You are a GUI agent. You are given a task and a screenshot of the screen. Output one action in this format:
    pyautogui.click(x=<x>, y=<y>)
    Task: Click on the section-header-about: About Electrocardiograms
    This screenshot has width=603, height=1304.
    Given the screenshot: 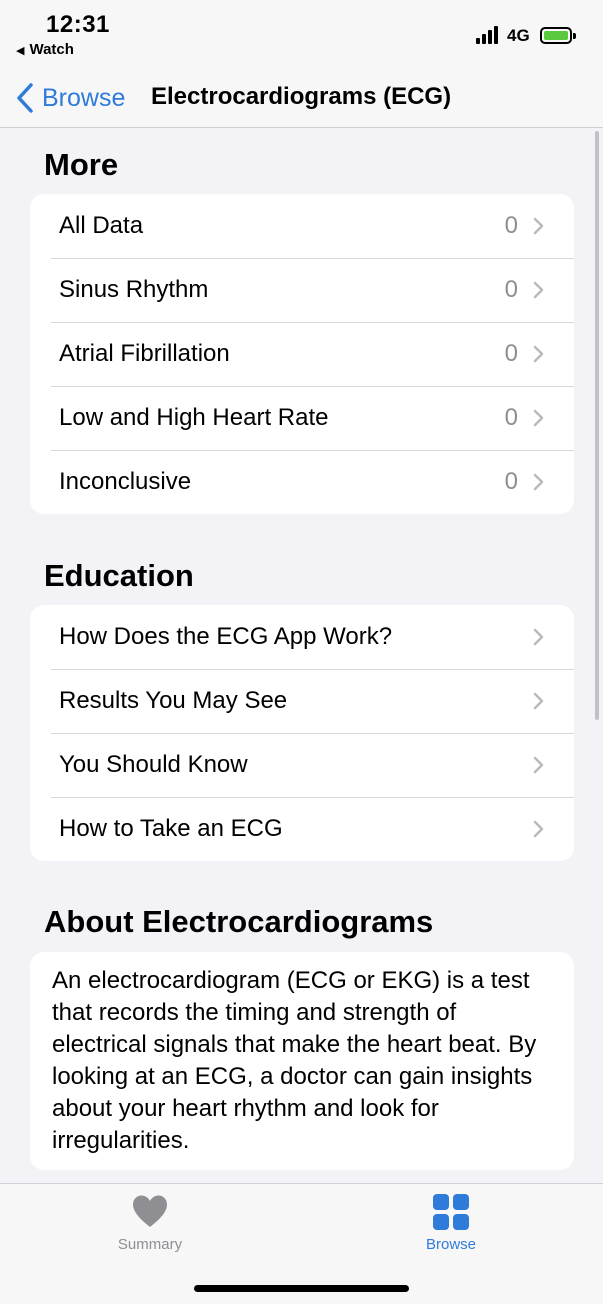 What is the action you would take?
    pyautogui.click(x=239, y=921)
    